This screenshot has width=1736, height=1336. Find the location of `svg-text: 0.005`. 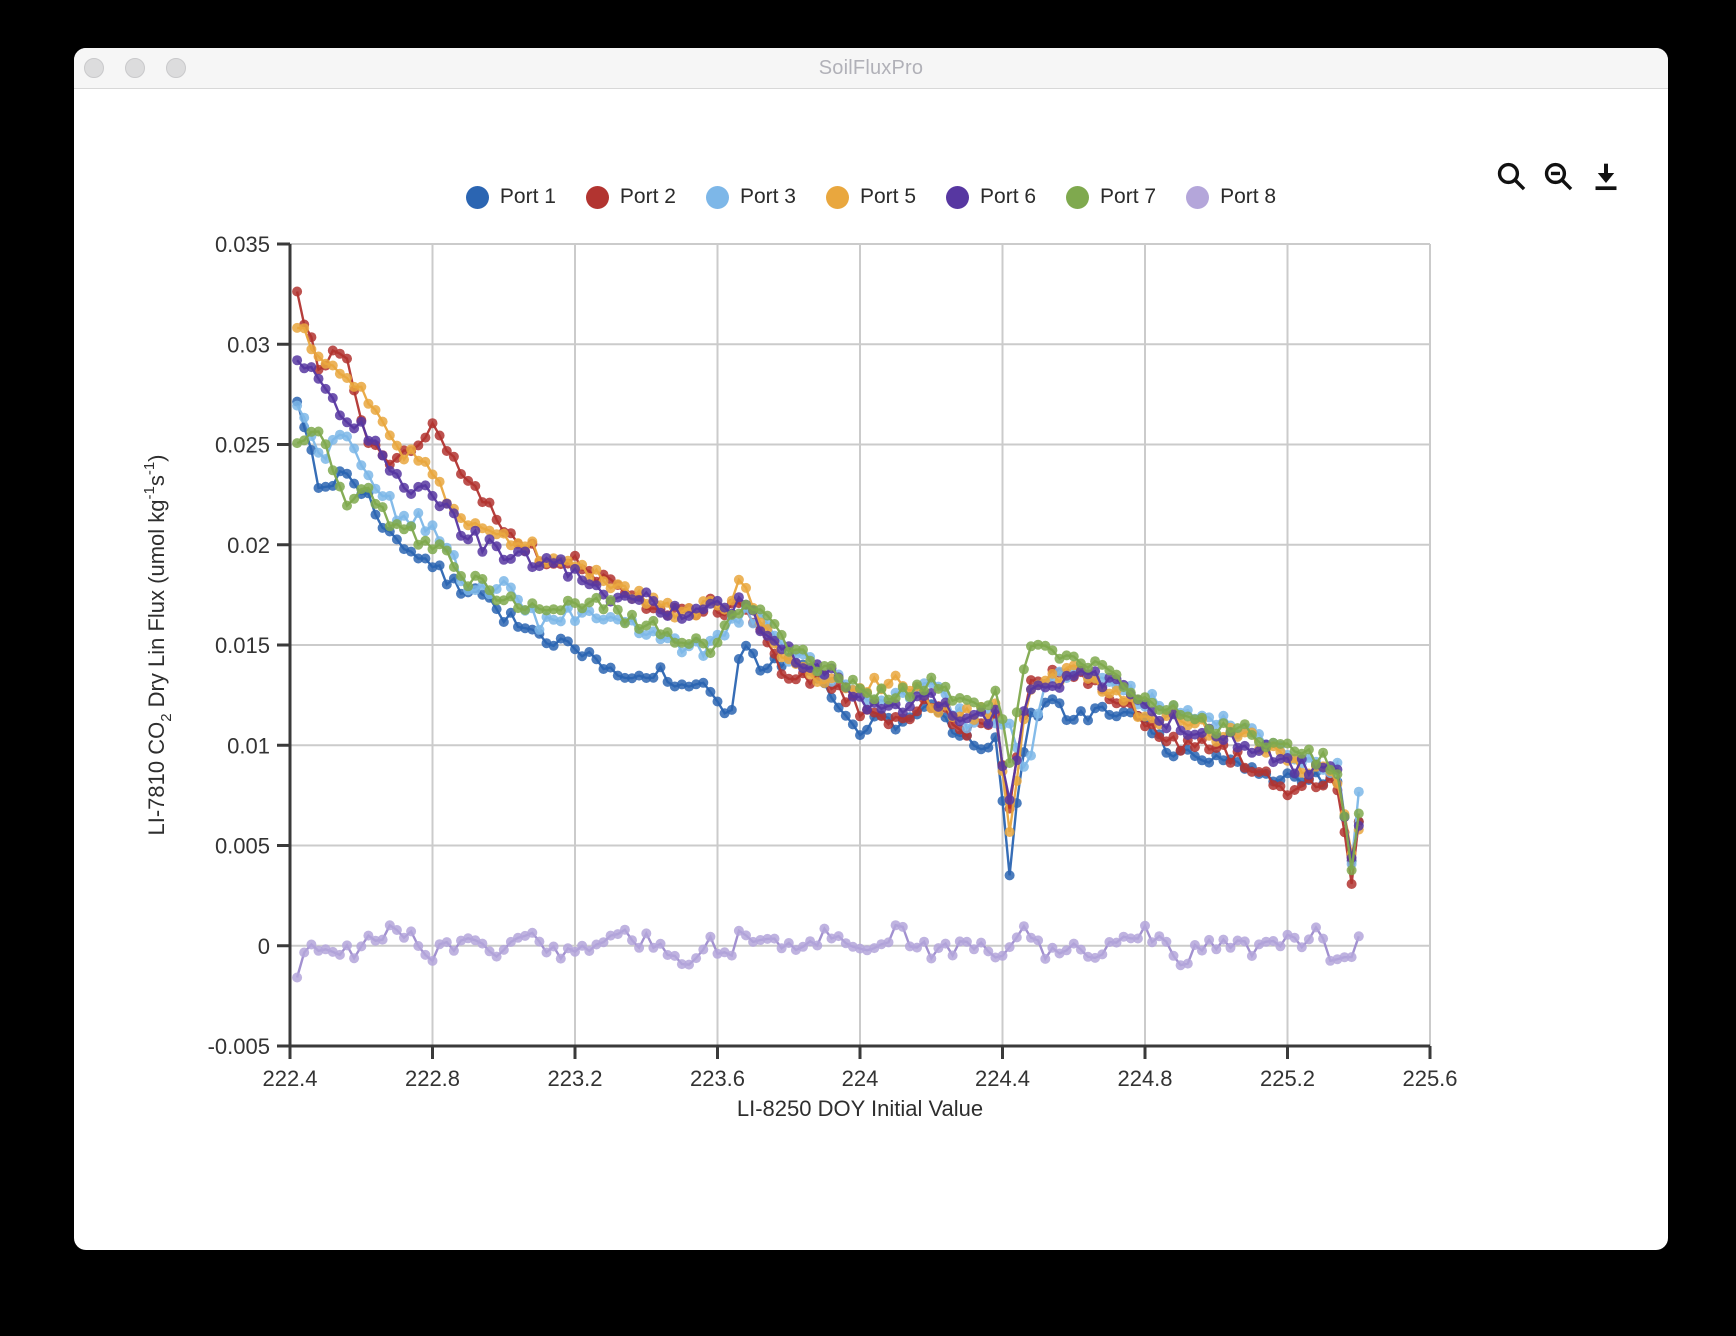

svg-text: 0.005 is located at coordinates (242, 846).